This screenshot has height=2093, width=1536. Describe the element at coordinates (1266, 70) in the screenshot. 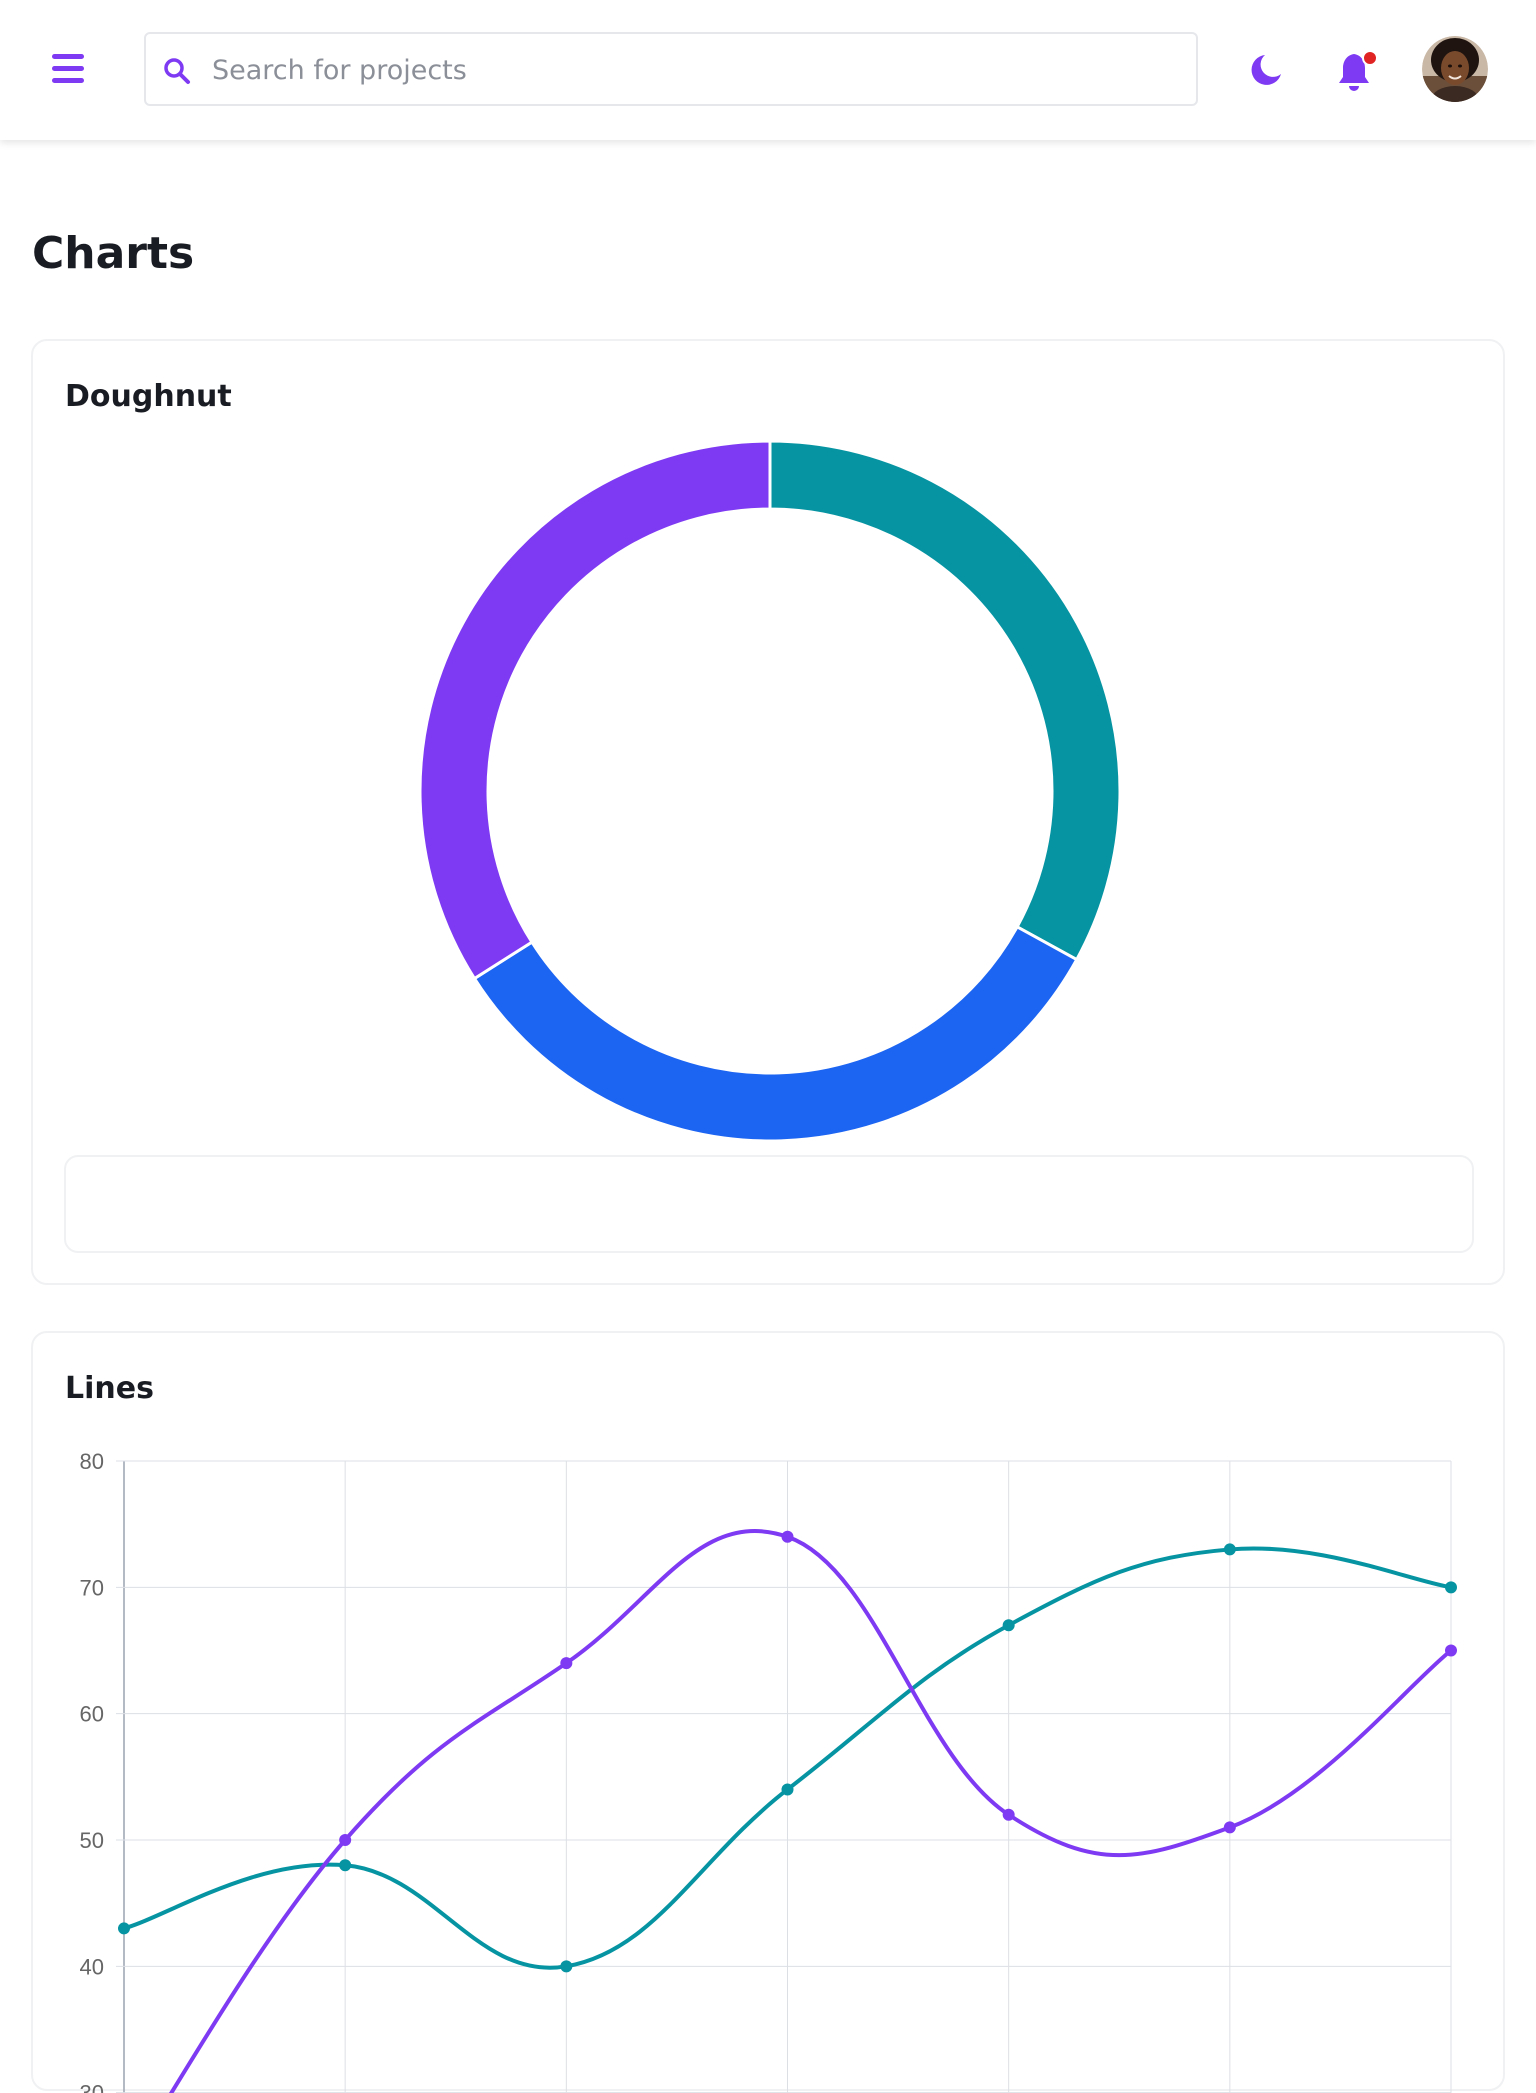

I see `moon-icon` at that location.